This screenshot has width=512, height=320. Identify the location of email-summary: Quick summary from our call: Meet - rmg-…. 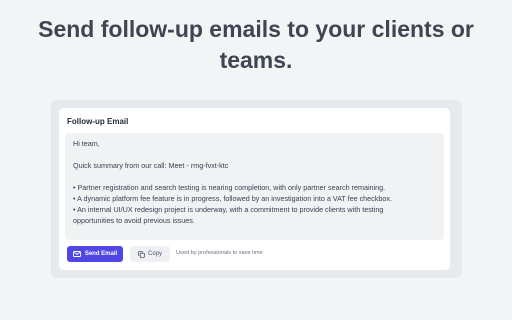
(151, 165).